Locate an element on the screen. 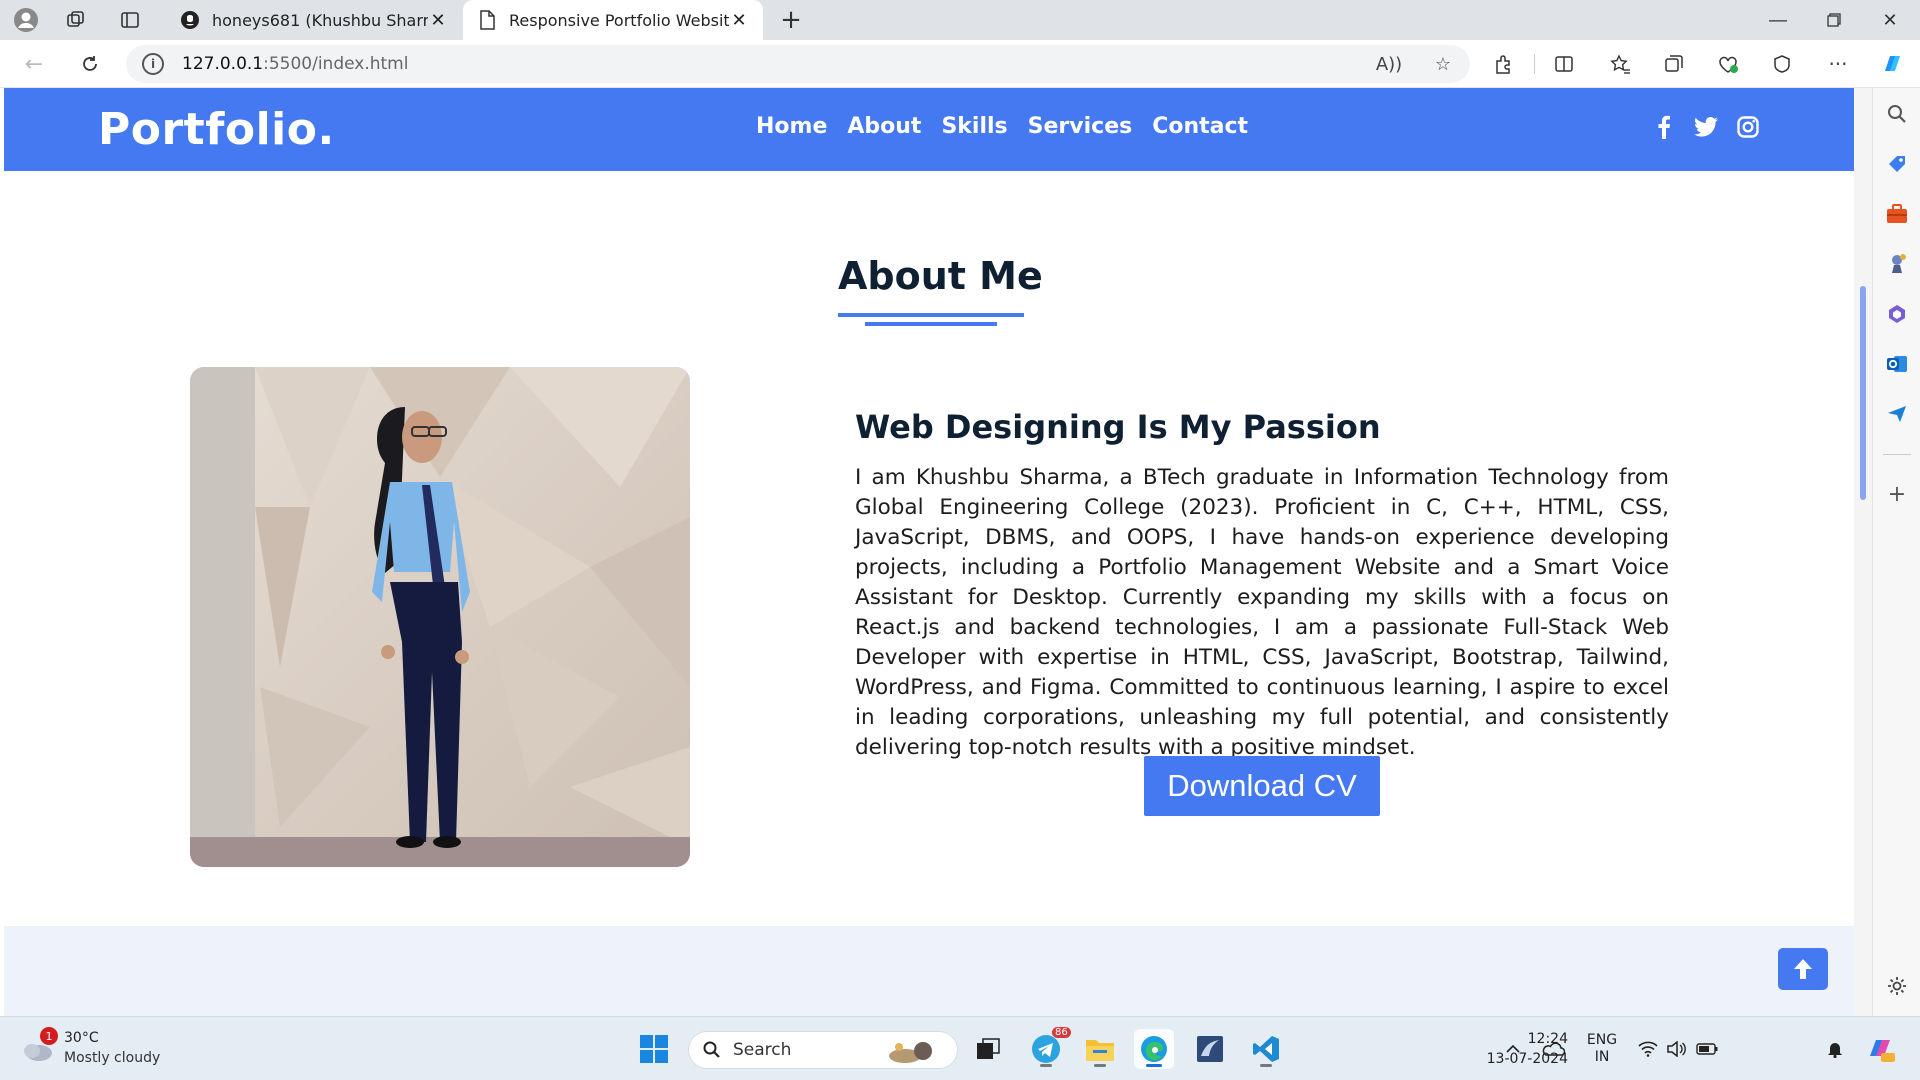  nav-home: Home is located at coordinates (791, 126).